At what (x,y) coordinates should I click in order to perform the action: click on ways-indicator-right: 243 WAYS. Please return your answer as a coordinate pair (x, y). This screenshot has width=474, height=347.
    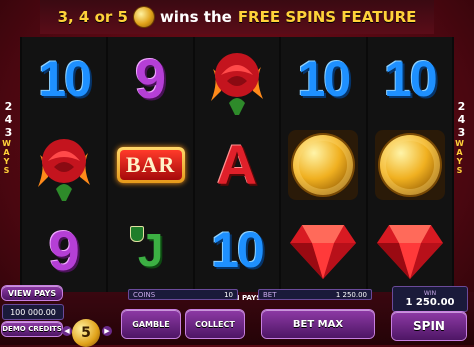
    Looking at the image, I should click on (464, 139).